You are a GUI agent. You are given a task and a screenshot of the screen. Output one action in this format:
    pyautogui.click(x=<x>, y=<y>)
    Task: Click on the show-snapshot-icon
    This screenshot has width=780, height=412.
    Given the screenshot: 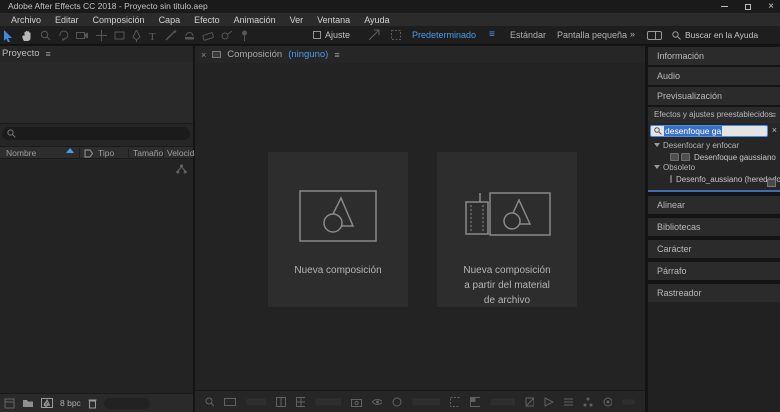 What is the action you would take?
    pyautogui.click(x=377, y=402)
    